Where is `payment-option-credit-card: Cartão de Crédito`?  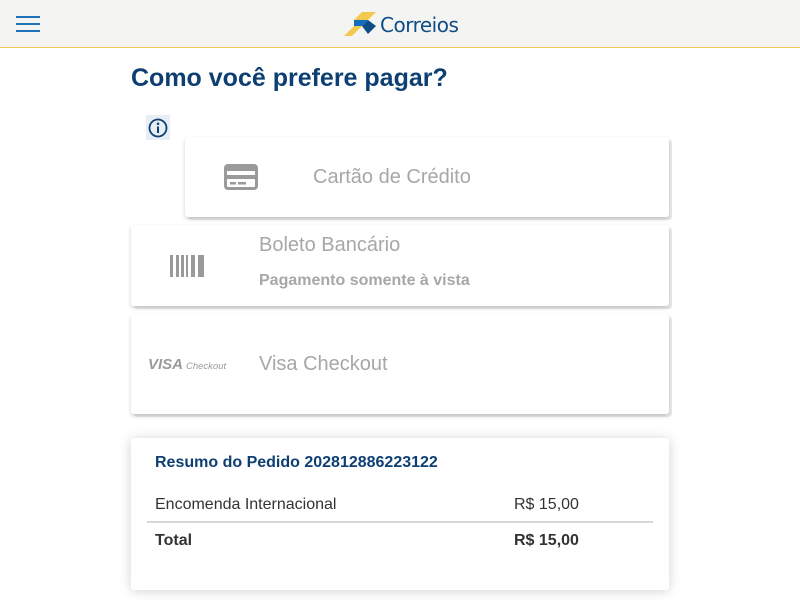
payment-option-credit-card: Cartão de Crédito is located at coordinates (427, 177).